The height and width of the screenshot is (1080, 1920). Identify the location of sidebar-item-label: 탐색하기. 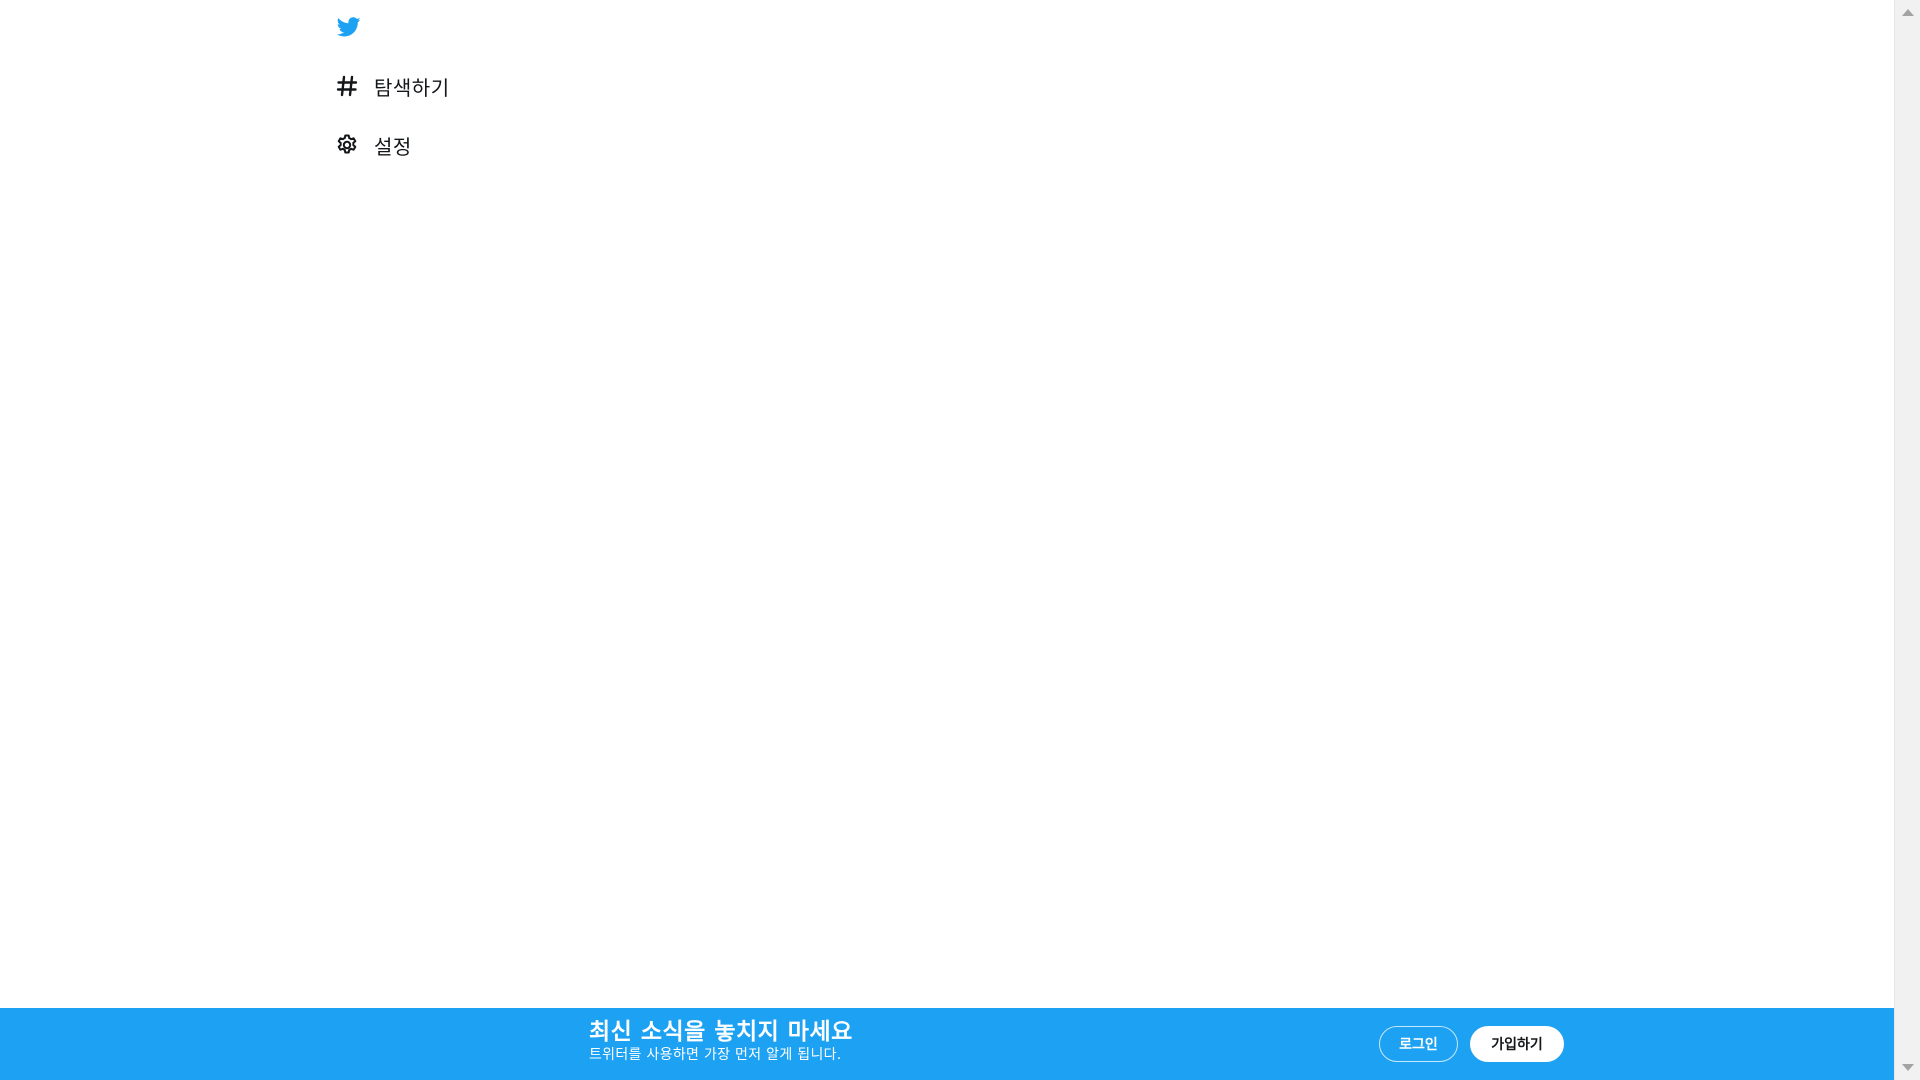
(412, 87).